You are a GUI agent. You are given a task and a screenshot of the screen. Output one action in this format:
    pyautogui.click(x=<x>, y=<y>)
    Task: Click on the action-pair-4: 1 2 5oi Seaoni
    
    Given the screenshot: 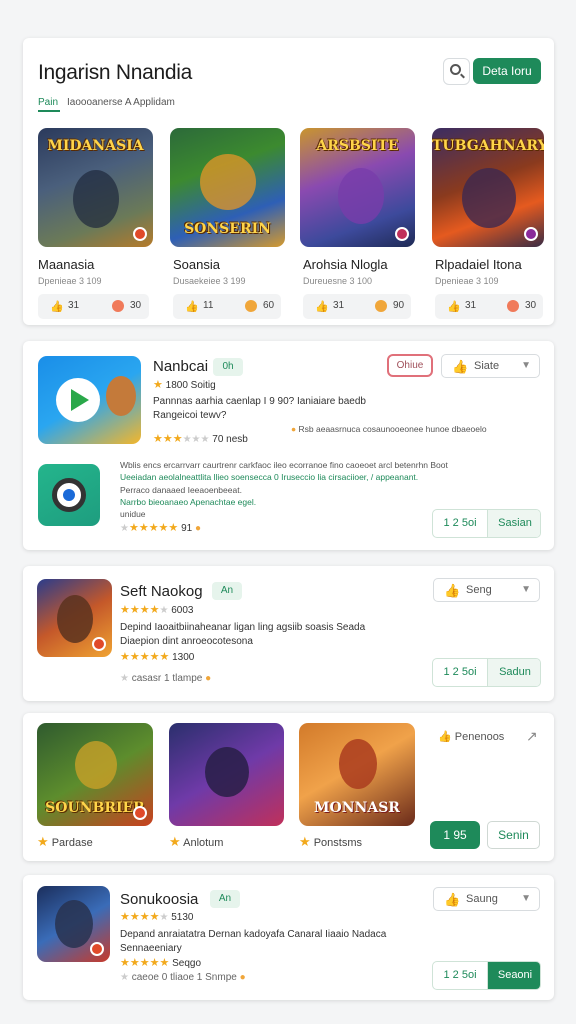 What is the action you would take?
    pyautogui.click(x=486, y=975)
    